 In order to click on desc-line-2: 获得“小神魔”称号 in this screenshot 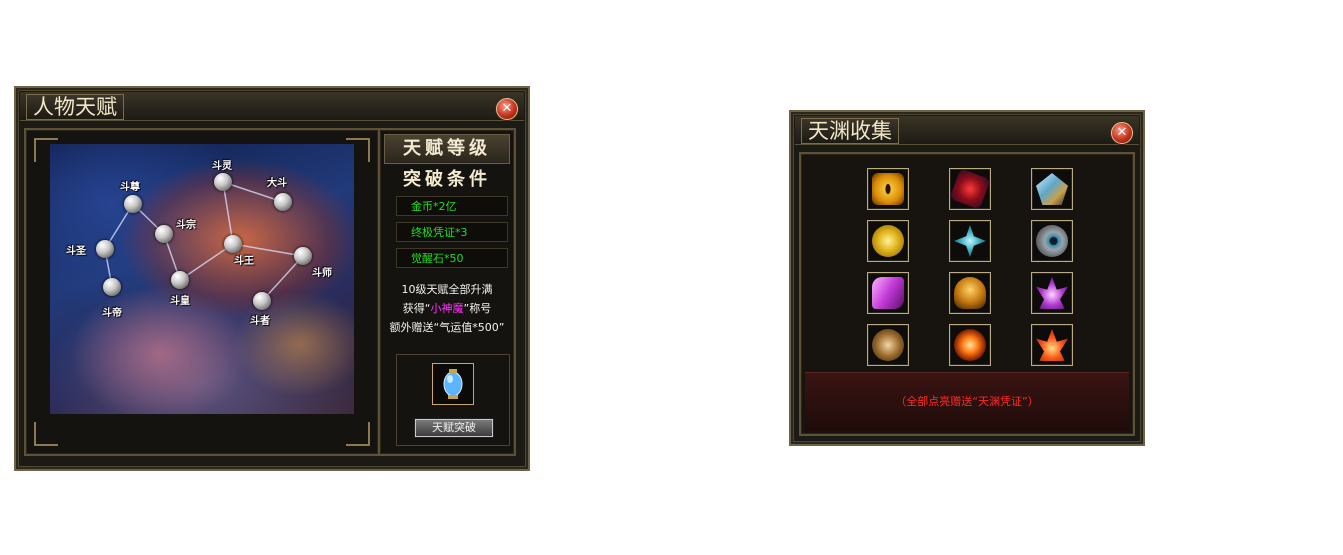, I will do `click(447, 308)`.